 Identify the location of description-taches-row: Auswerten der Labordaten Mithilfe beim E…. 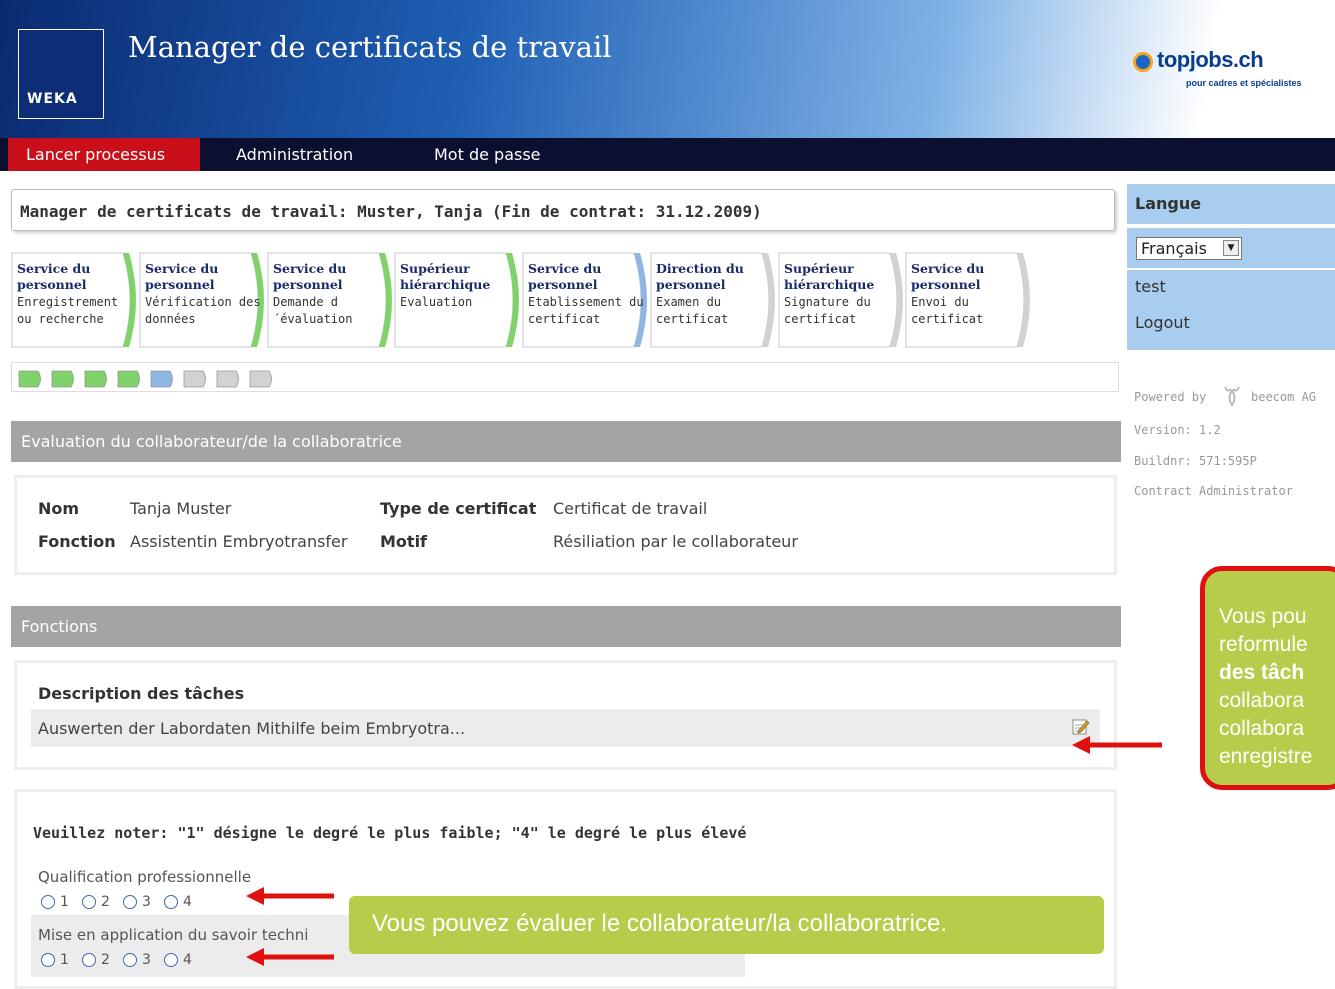
(565, 728).